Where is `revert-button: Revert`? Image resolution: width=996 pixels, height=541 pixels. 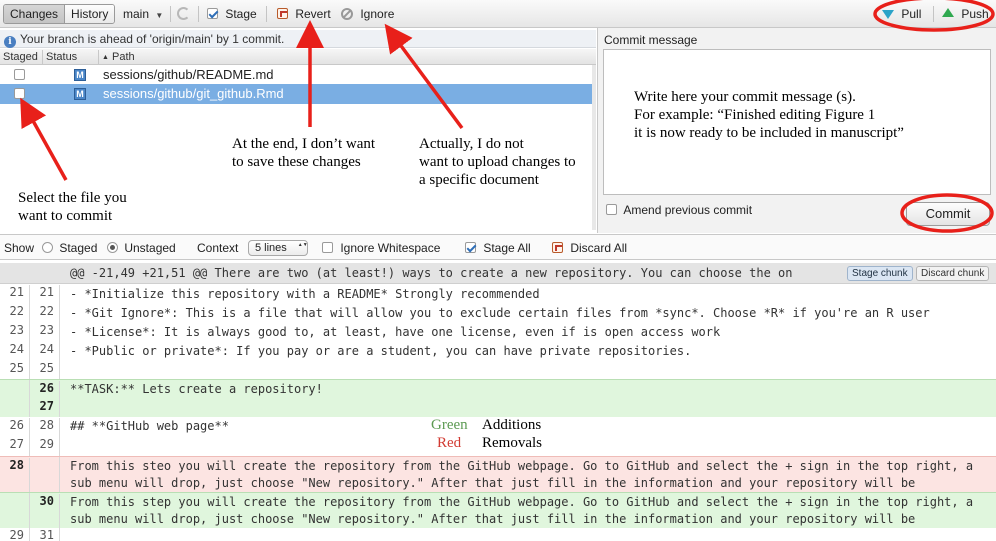 revert-button: Revert is located at coordinates (304, 14).